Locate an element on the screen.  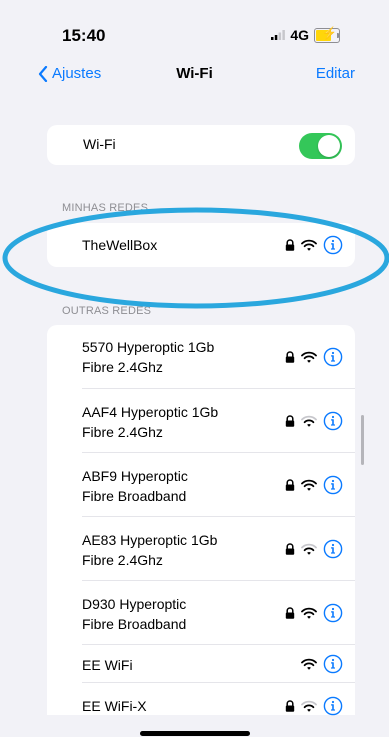
wifi-toggle-switch is located at coordinates (320, 146).